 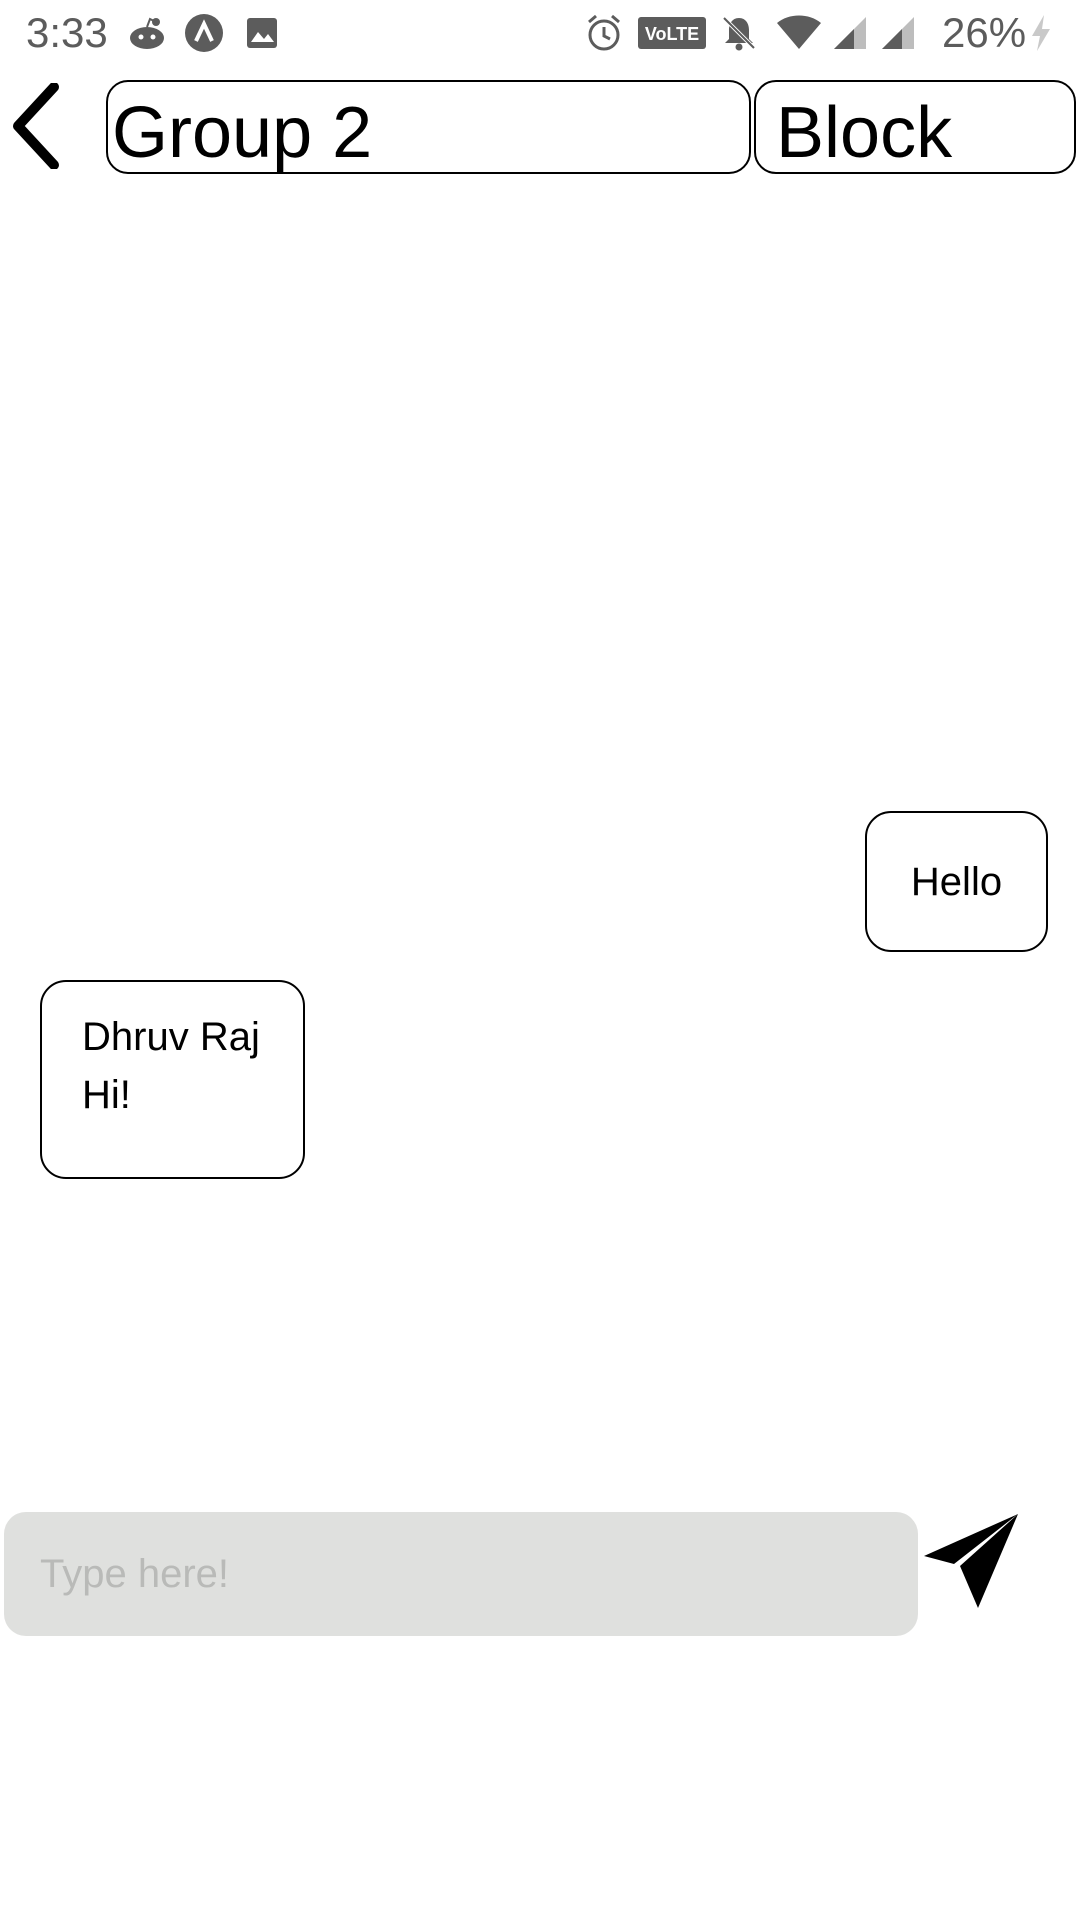 What do you see at coordinates (604, 33) in the screenshot?
I see `alarm-icon` at bounding box center [604, 33].